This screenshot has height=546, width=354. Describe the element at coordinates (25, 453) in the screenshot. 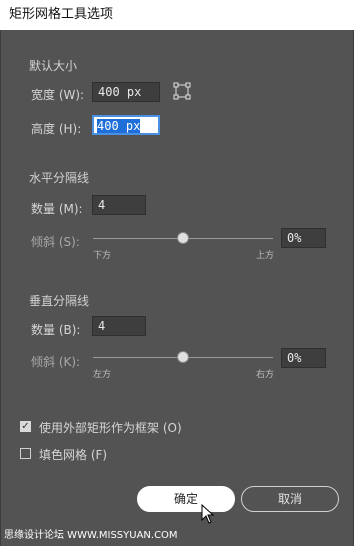

I see `fill-grid-checkbox` at that location.